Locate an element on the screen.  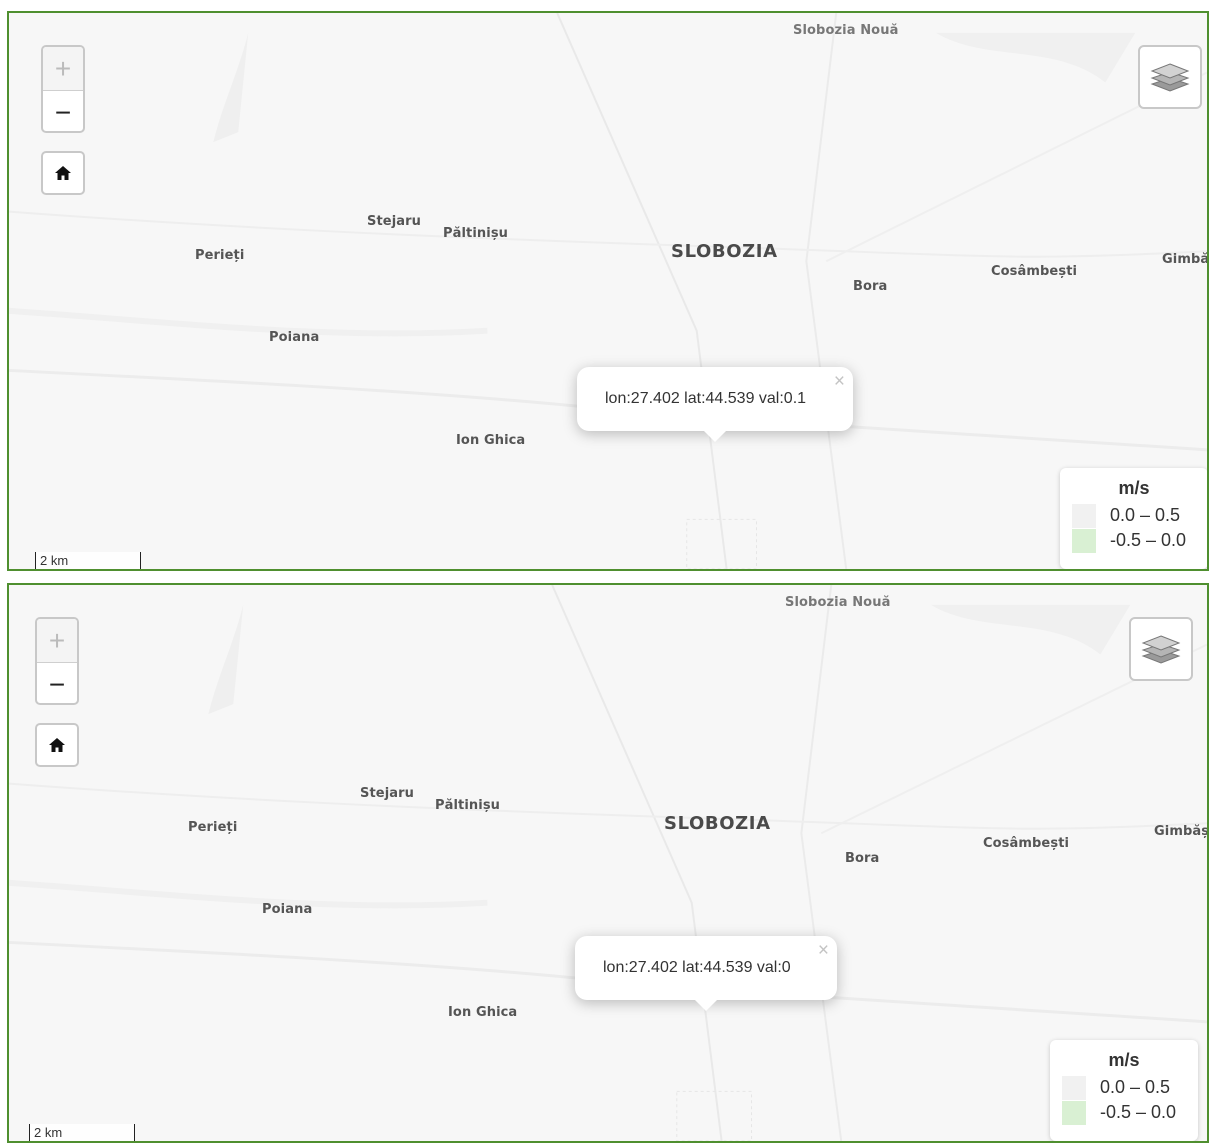
popup-text: lon:27.402 lat:44.539 val:0 is located at coordinates (697, 967).